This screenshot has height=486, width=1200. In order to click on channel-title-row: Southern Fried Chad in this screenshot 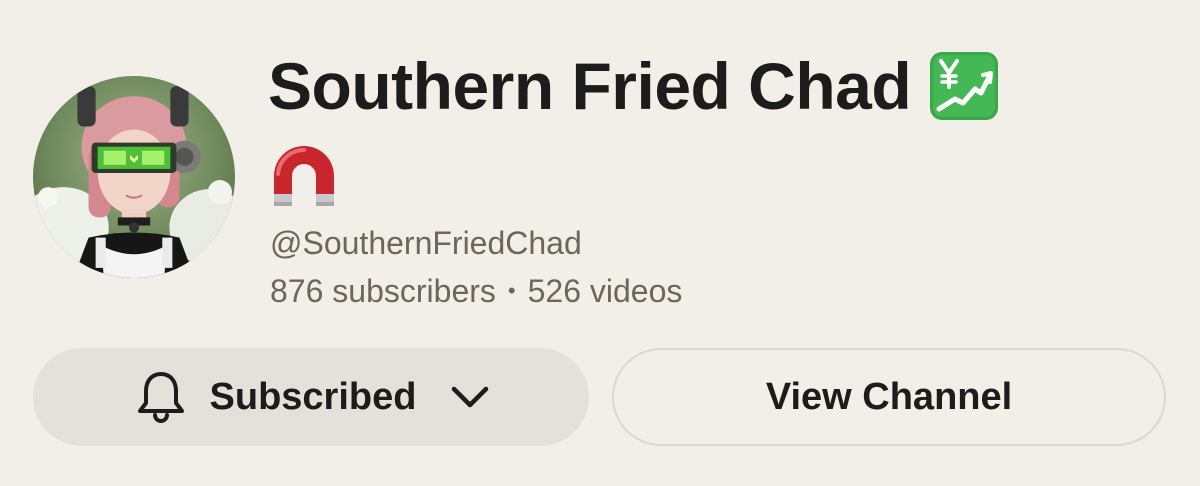, I will do `click(633, 86)`.